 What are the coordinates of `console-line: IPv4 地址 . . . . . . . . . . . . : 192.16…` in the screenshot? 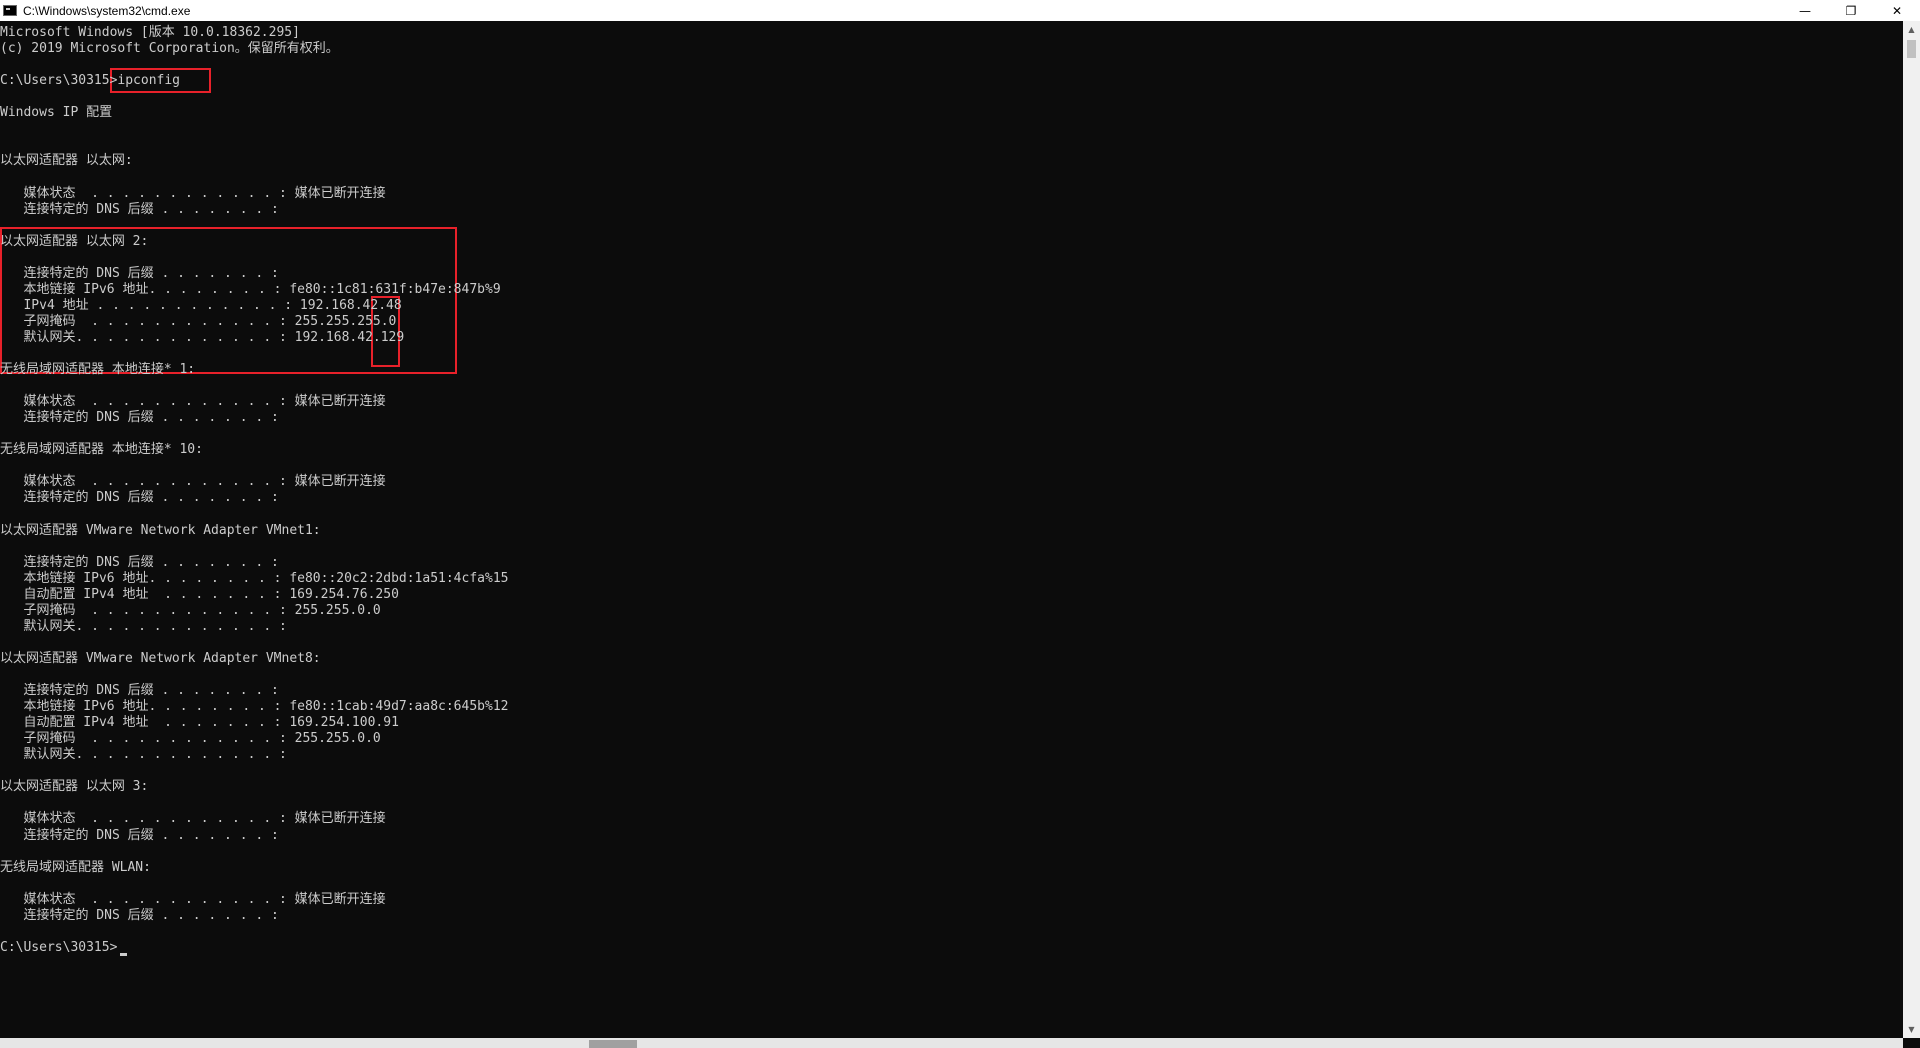 It's located at (201, 305).